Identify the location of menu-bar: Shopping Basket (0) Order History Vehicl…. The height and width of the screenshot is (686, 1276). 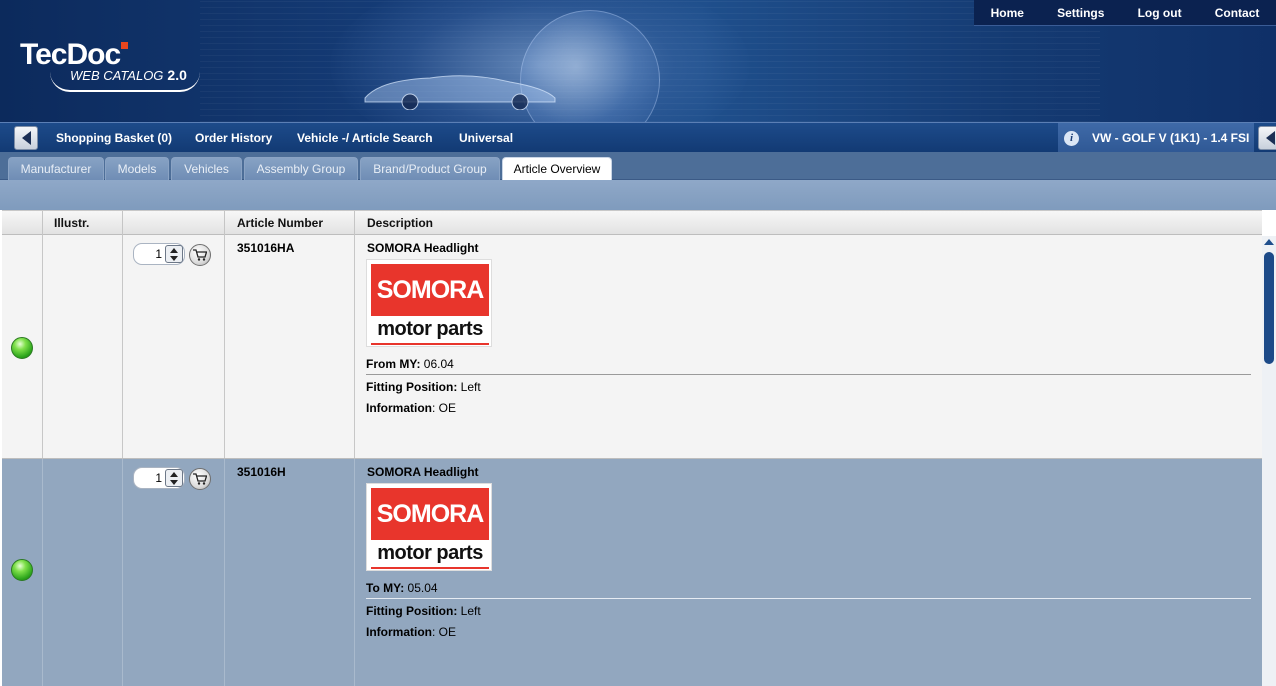
(638, 137).